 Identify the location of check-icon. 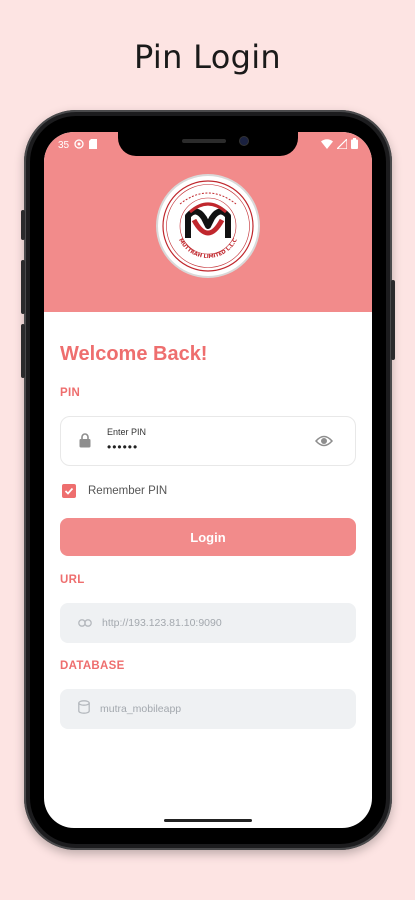
(69, 491).